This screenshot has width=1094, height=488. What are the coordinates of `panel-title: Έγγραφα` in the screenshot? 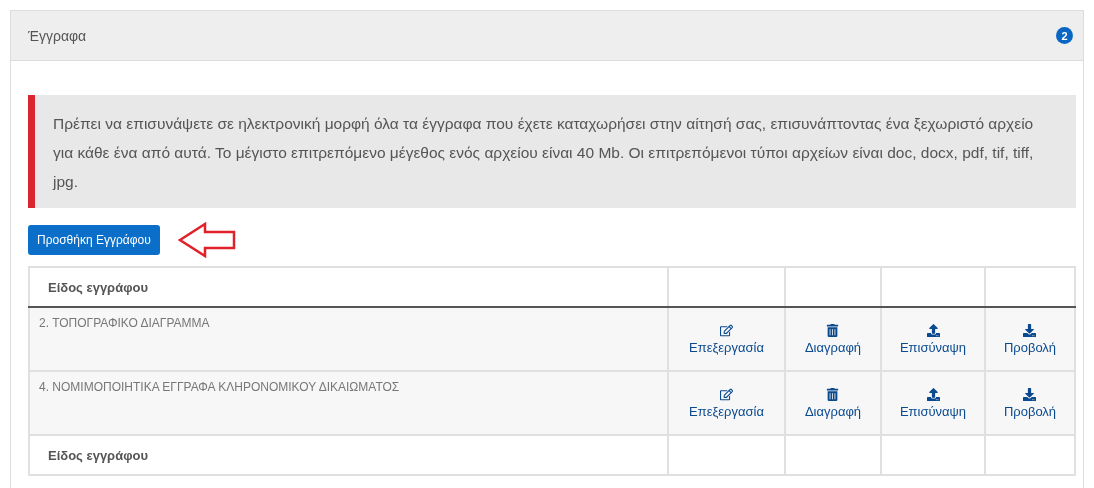 It's located at (57, 35).